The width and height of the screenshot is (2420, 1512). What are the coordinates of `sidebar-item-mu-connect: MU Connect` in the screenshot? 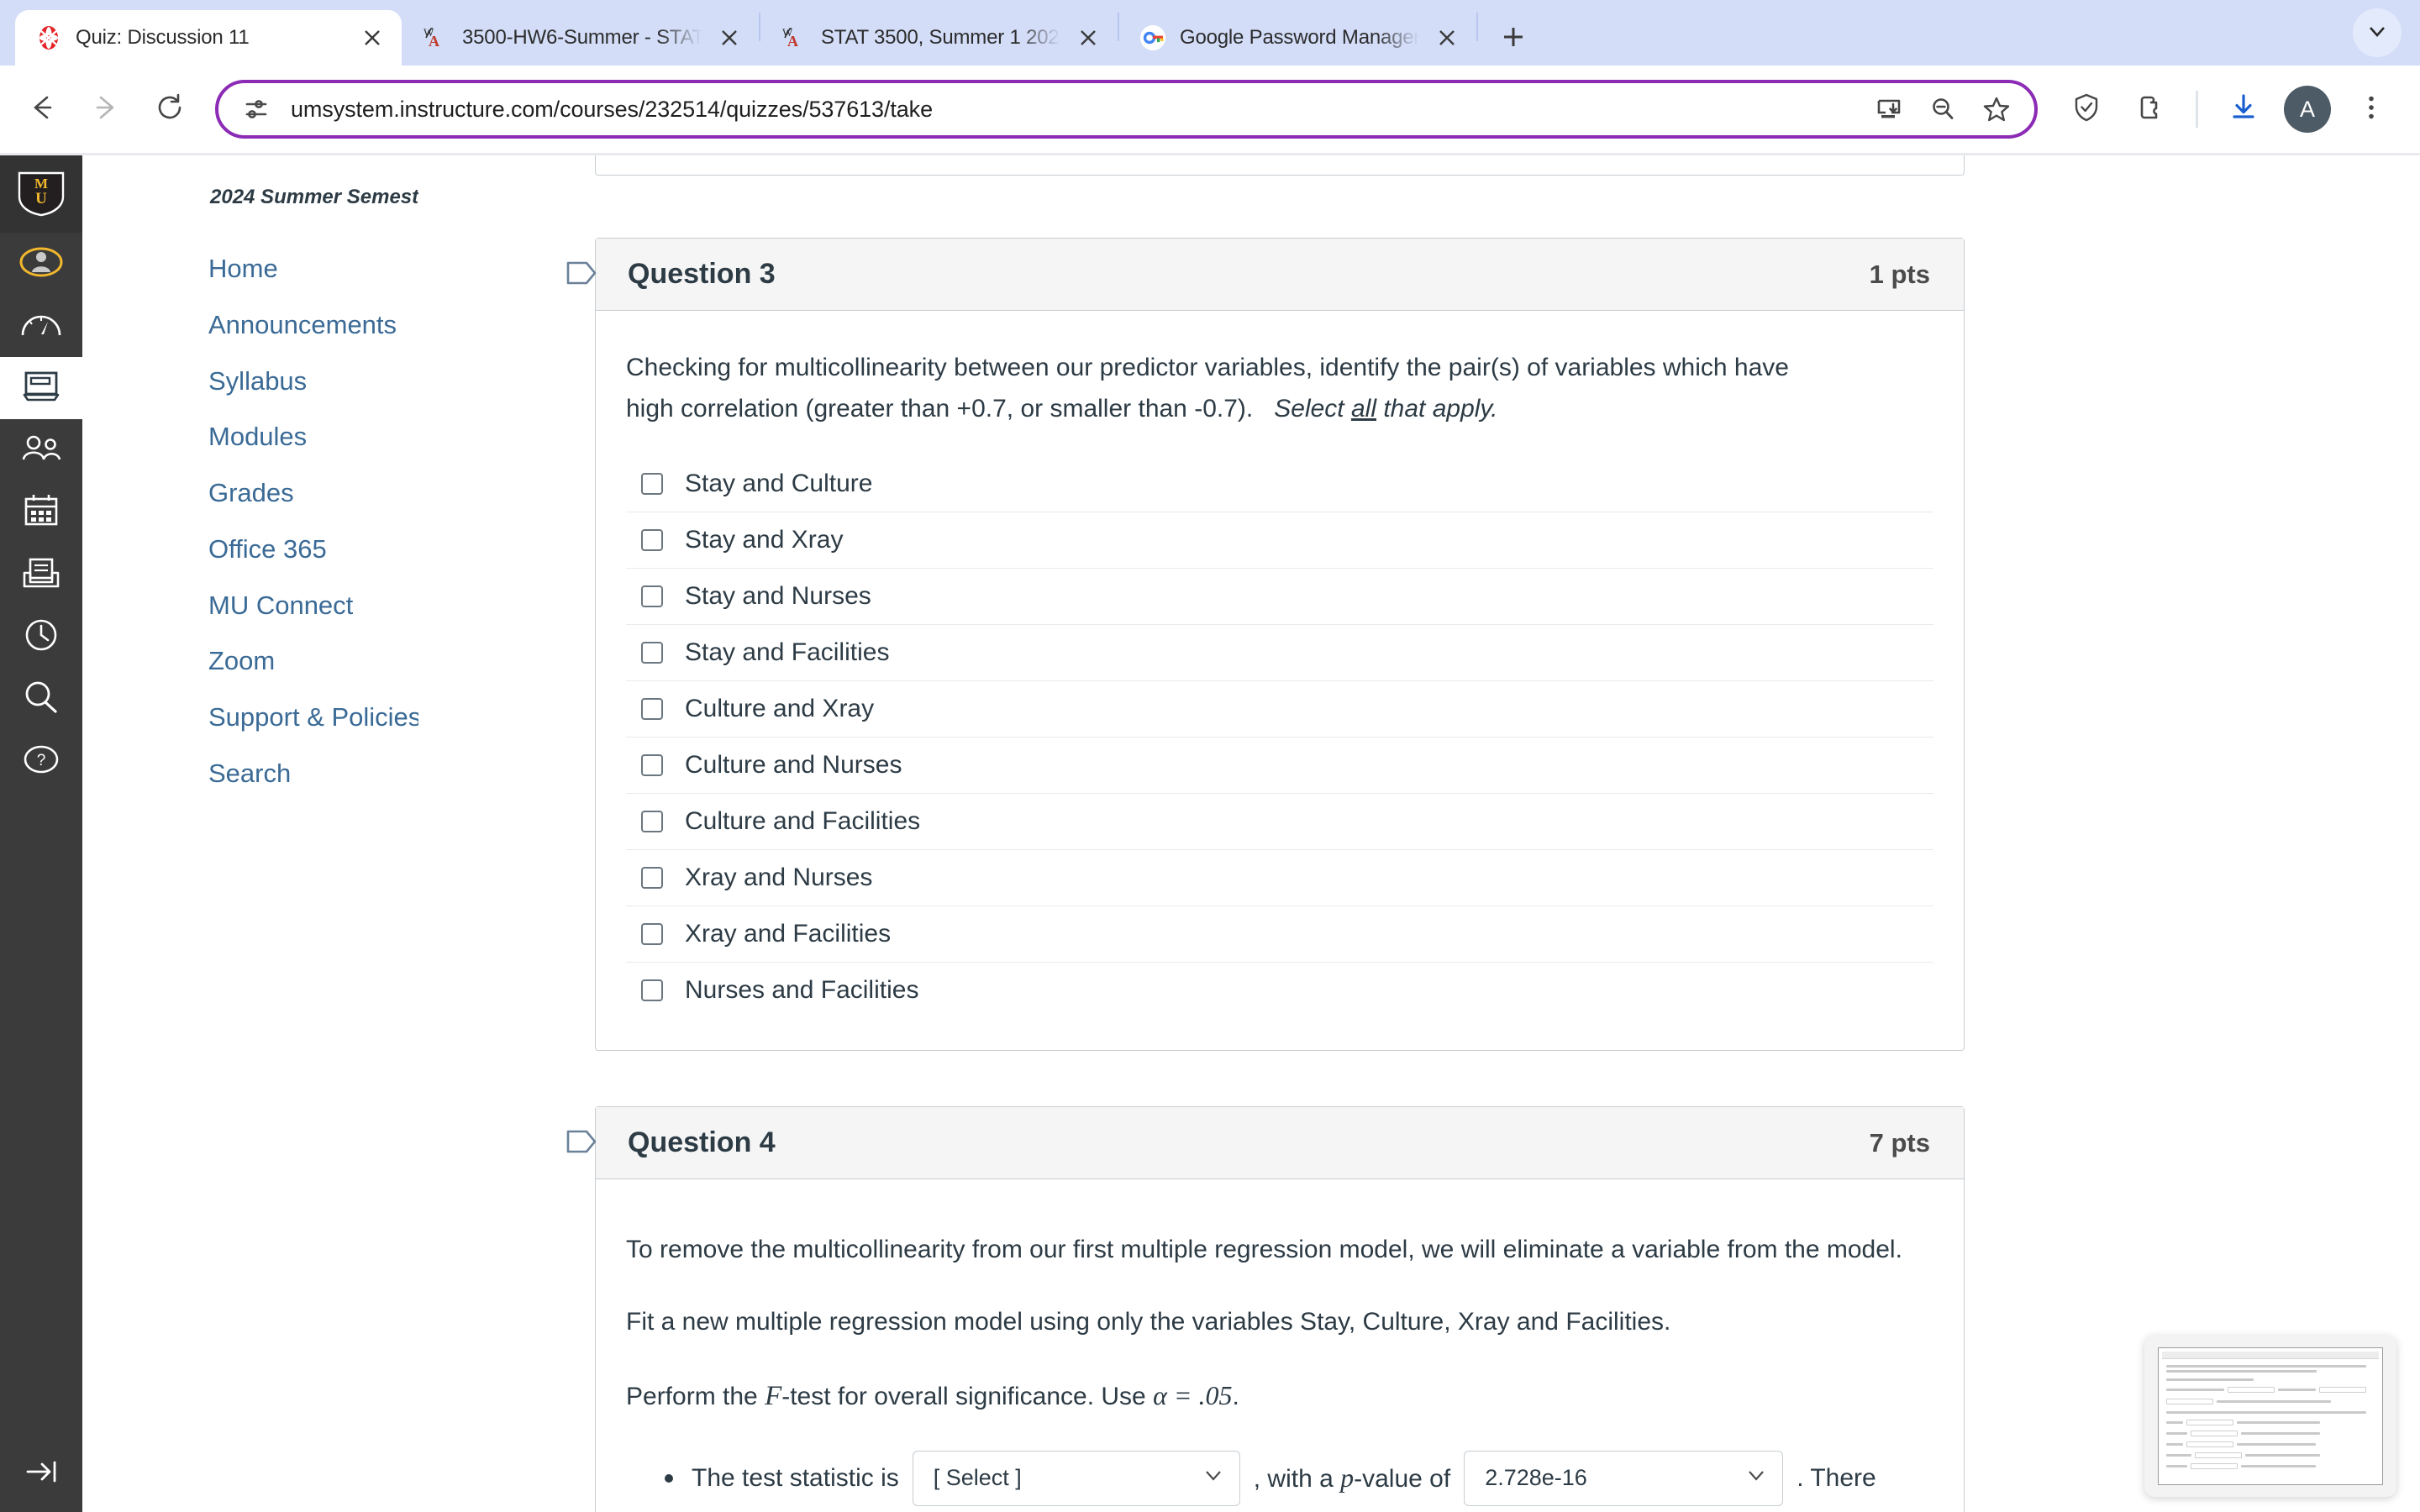 It's located at (250, 606).